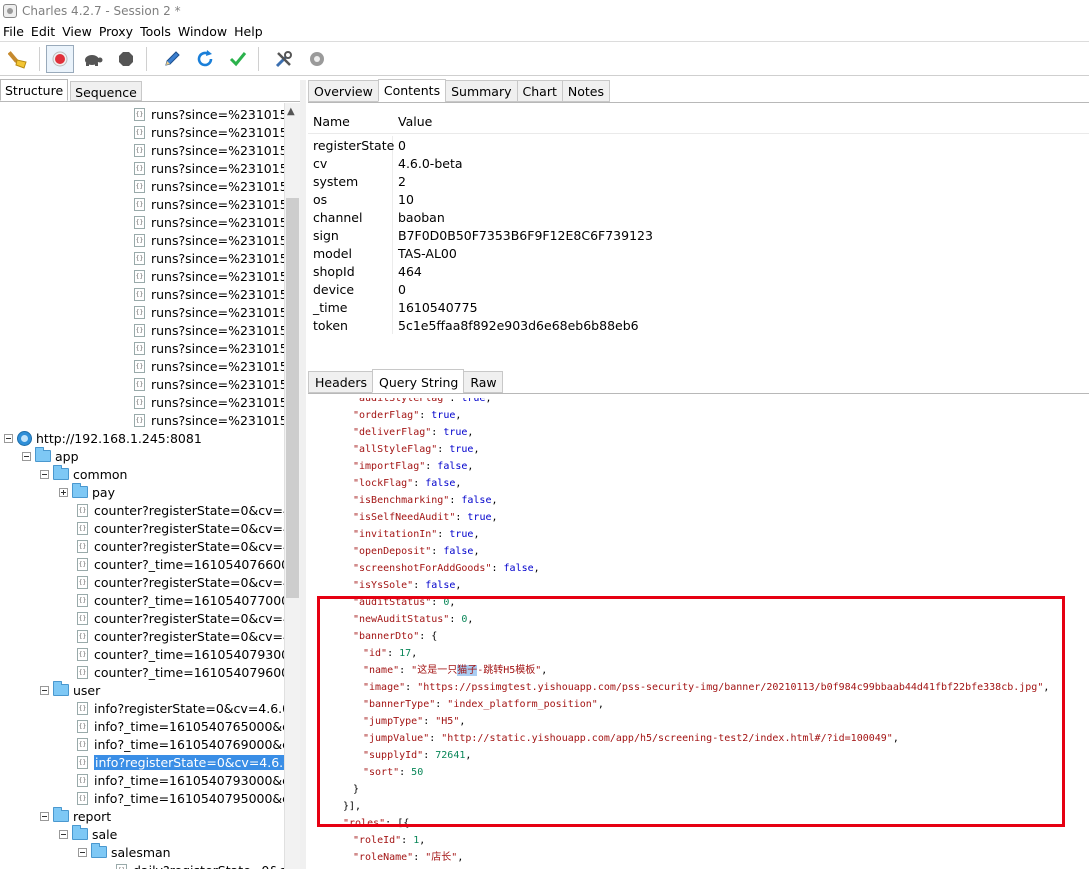 This screenshot has height=869, width=1089. What do you see at coordinates (60, 59) in the screenshot?
I see `record-button` at bounding box center [60, 59].